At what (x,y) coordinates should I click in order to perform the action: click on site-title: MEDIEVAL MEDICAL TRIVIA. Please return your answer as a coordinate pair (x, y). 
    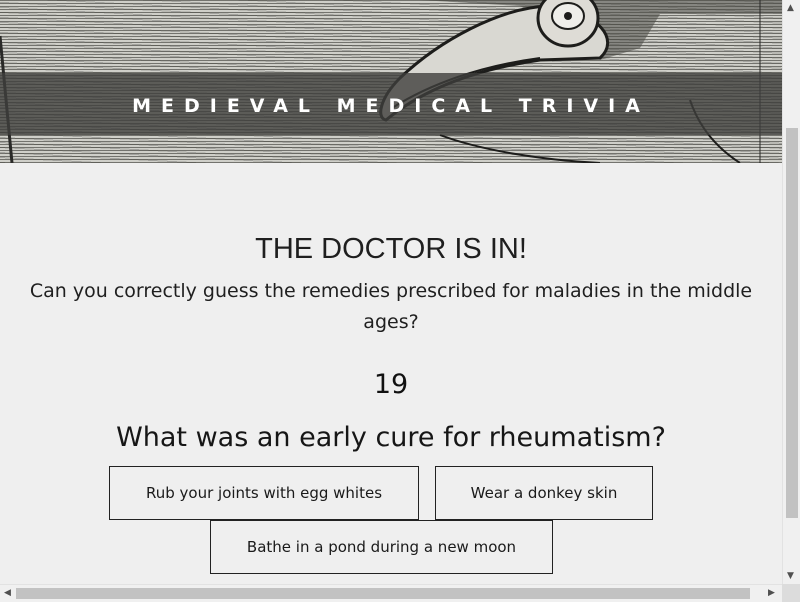
    Looking at the image, I should click on (391, 106).